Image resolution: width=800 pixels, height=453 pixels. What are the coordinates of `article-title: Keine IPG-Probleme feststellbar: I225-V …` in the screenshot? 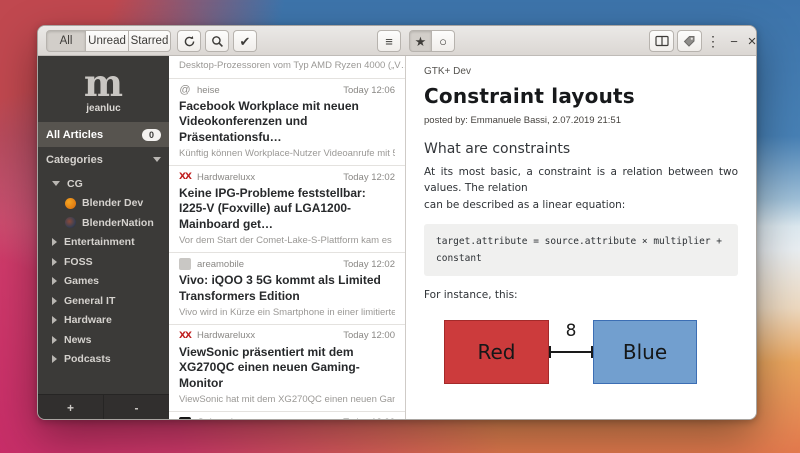 It's located at (272, 208).